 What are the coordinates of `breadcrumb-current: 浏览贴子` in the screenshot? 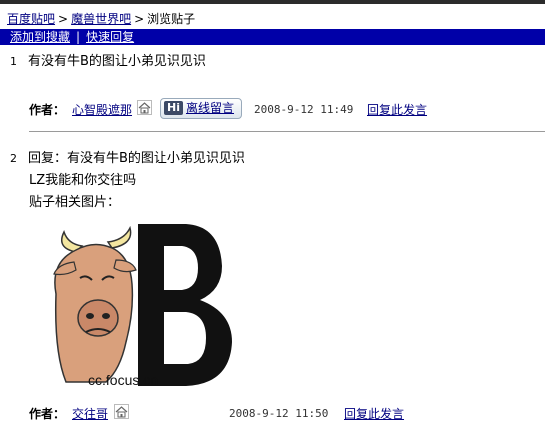 It's located at (171, 19).